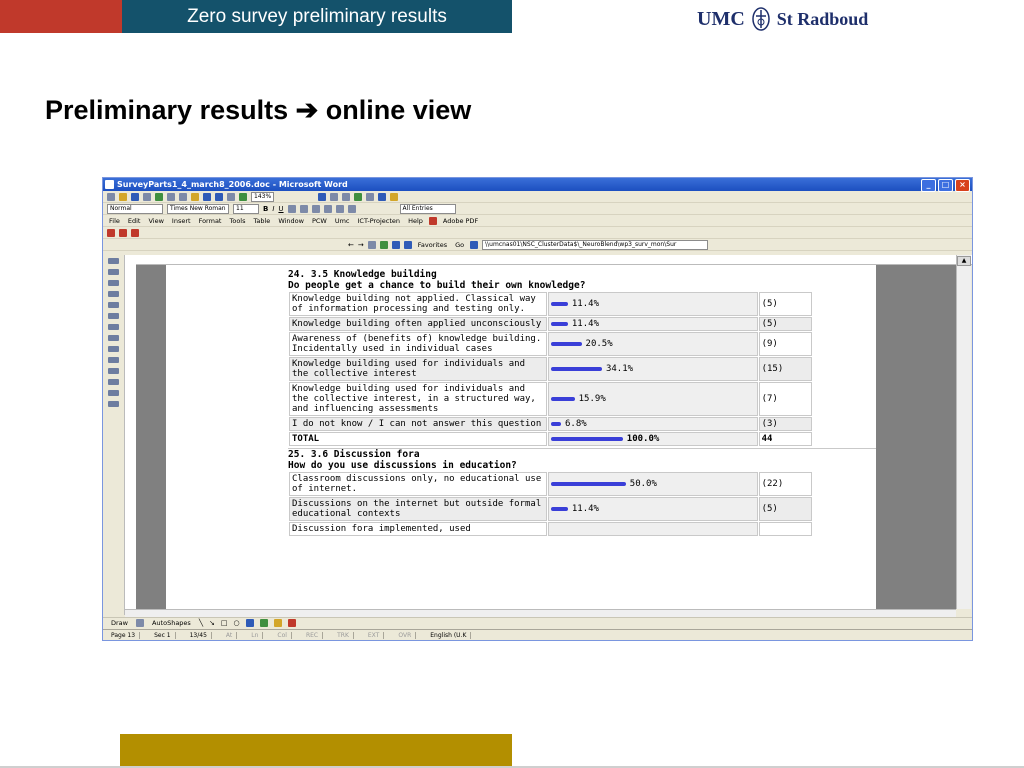  What do you see at coordinates (113, 327) in the screenshot?
I see `side-tool-7-icon` at bounding box center [113, 327].